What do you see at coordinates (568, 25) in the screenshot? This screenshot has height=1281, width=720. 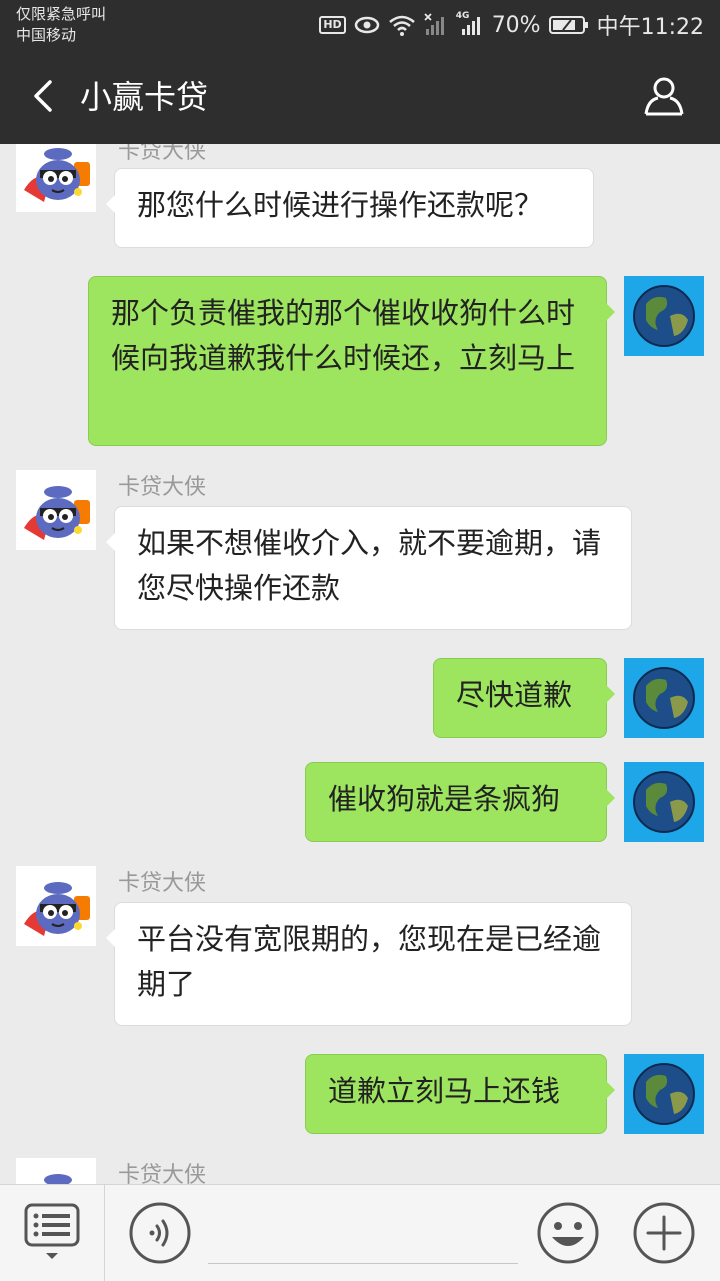 I see `battery-icon` at bounding box center [568, 25].